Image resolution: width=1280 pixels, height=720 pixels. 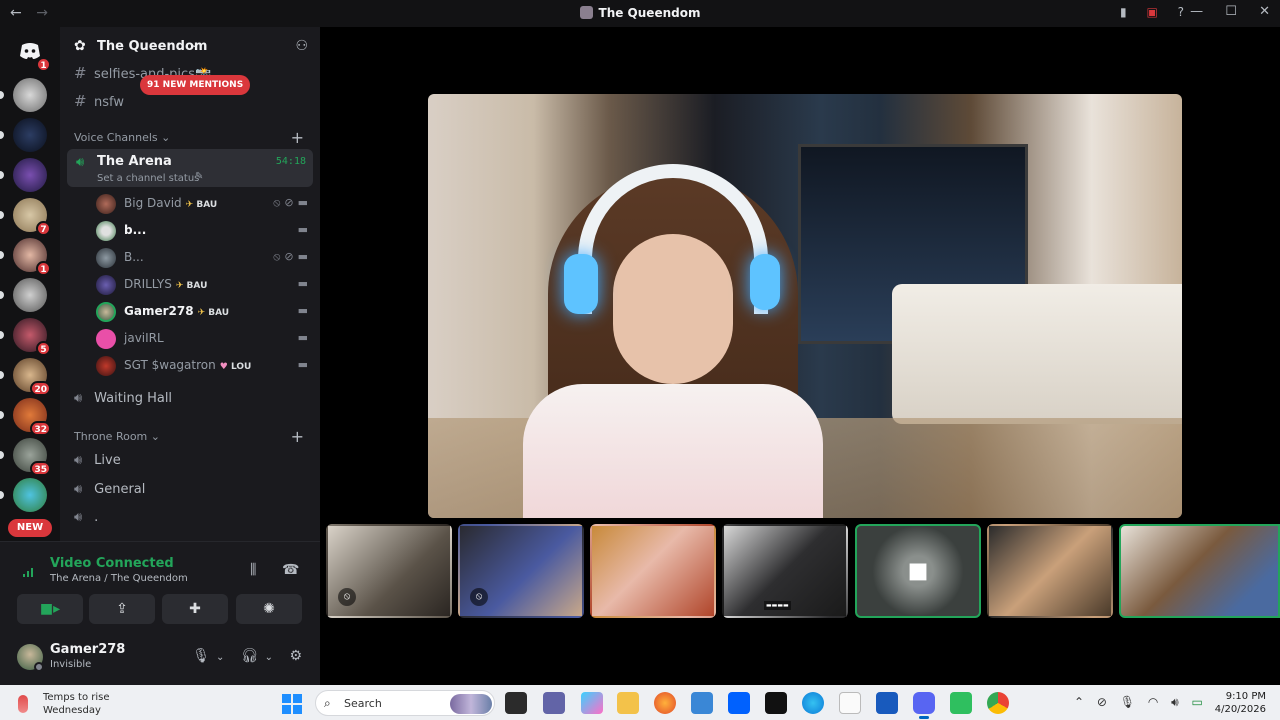 I want to click on soundboard-button: ✺, so click(x=269, y=609).